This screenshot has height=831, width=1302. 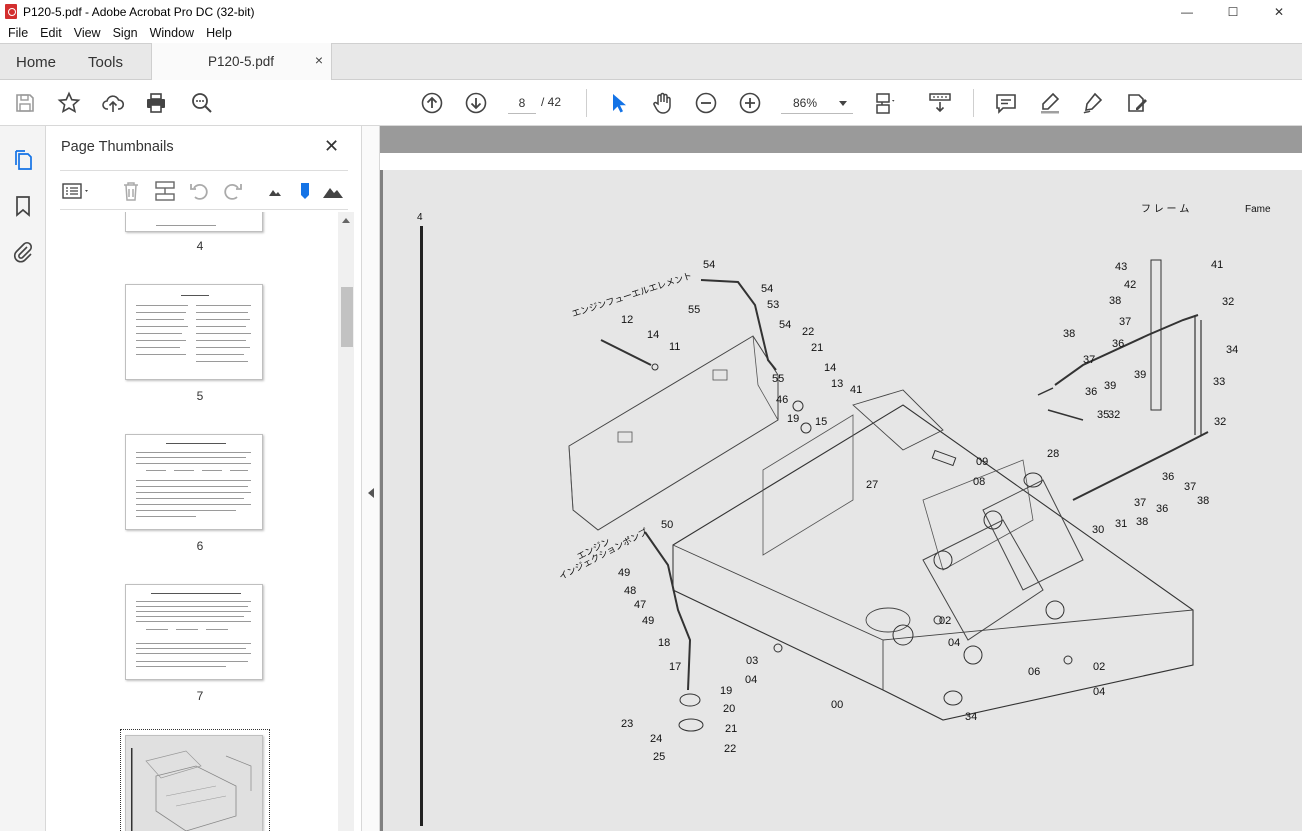 I want to click on minimize-button: —, so click(x=1187, y=12).